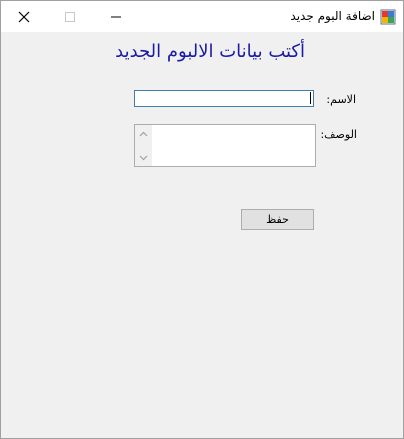  I want to click on app-icon, so click(388, 17).